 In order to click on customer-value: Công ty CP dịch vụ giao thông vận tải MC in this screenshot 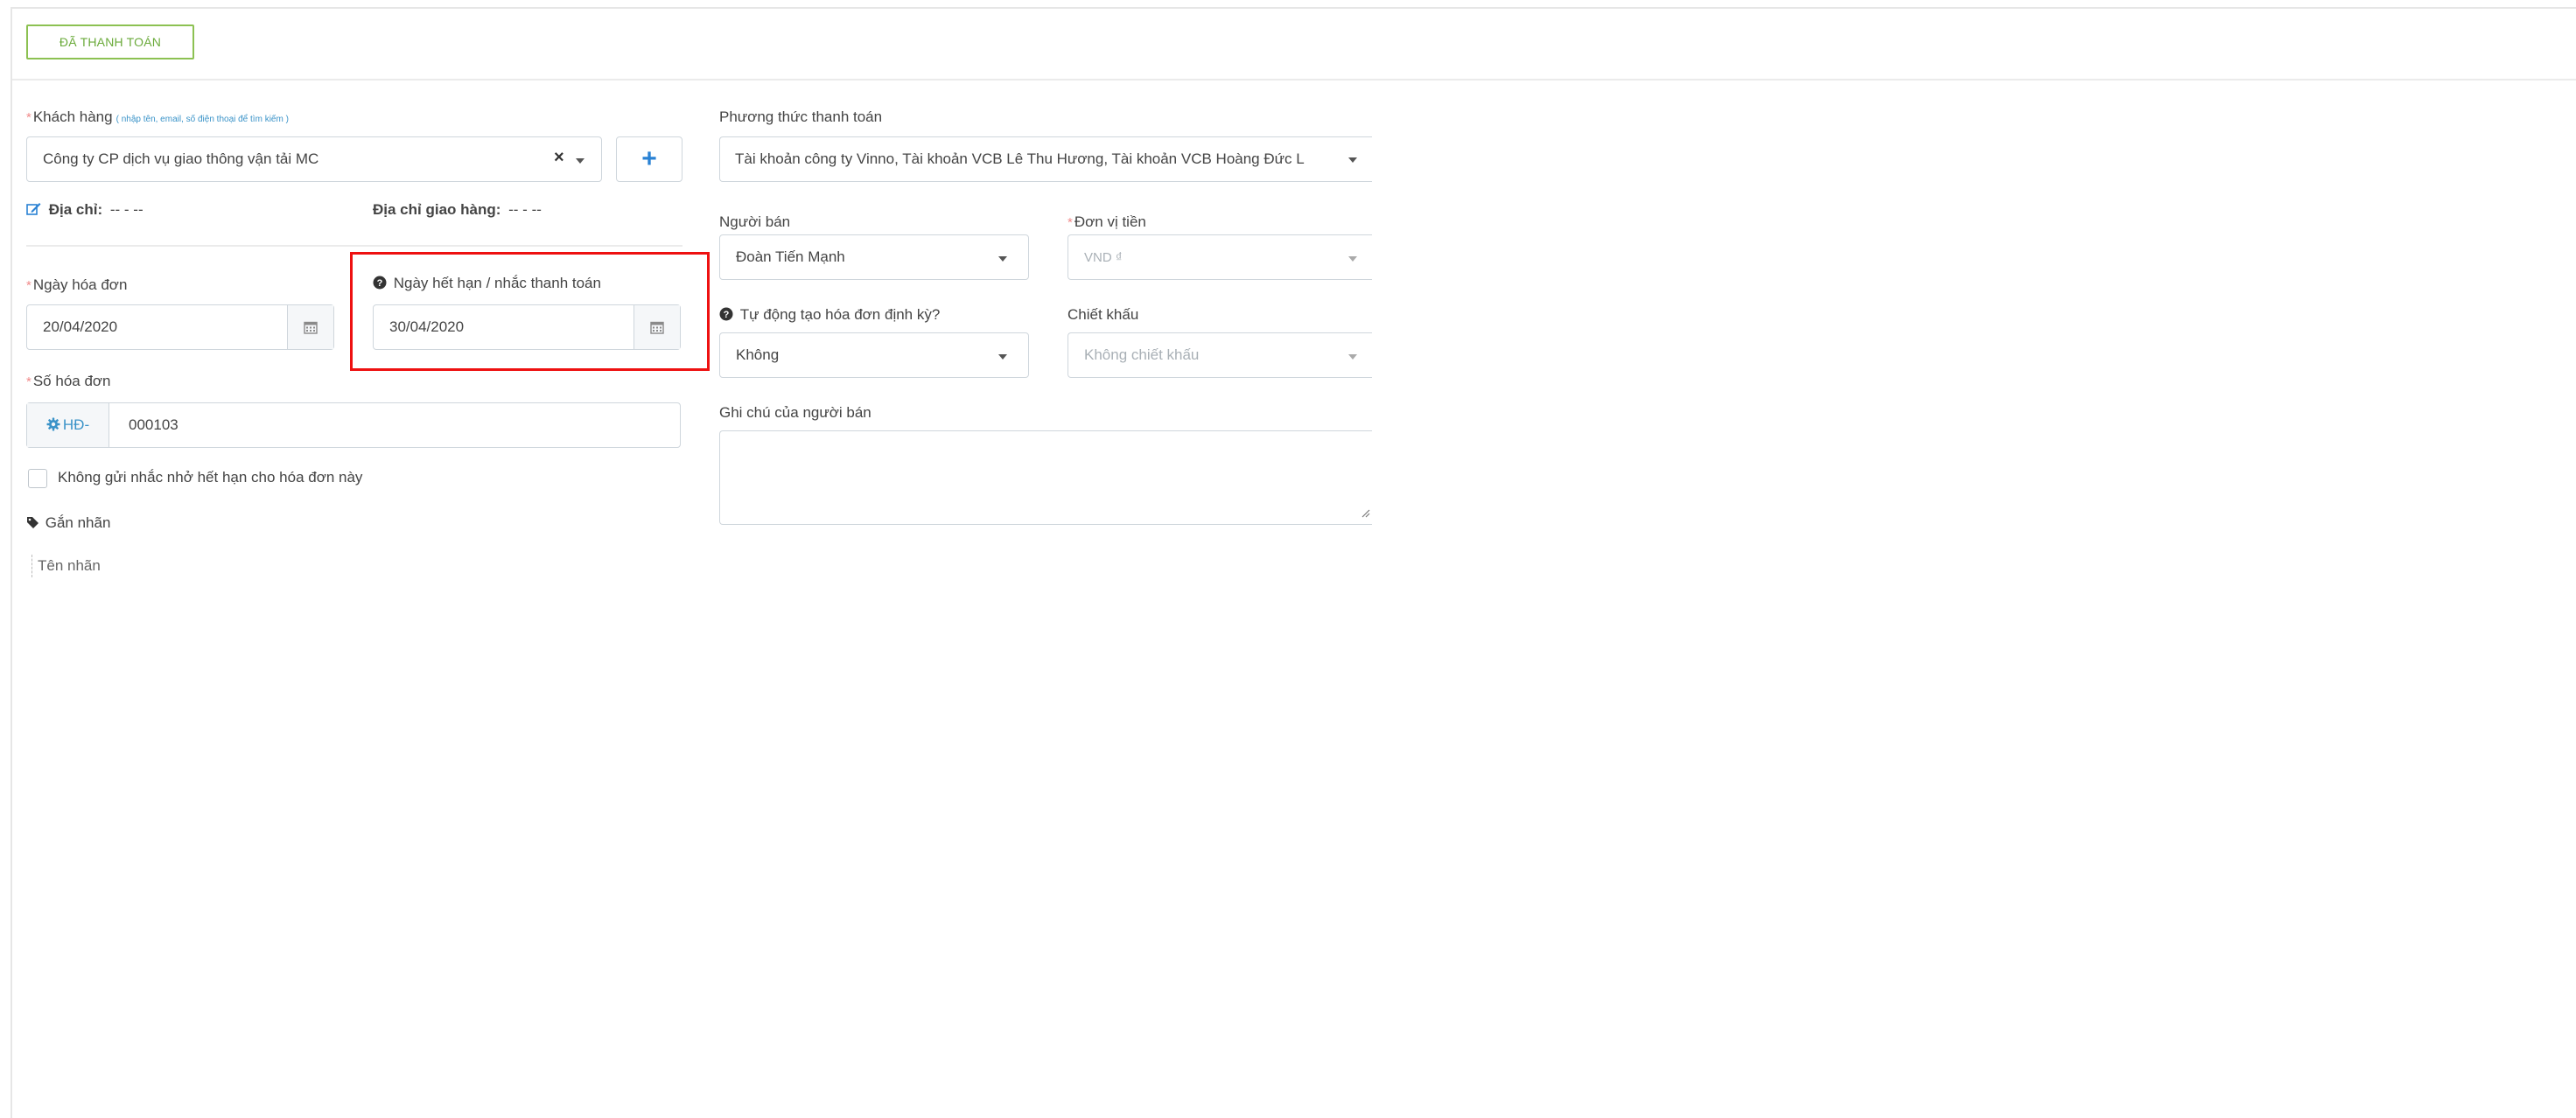, I will do `click(181, 158)`.